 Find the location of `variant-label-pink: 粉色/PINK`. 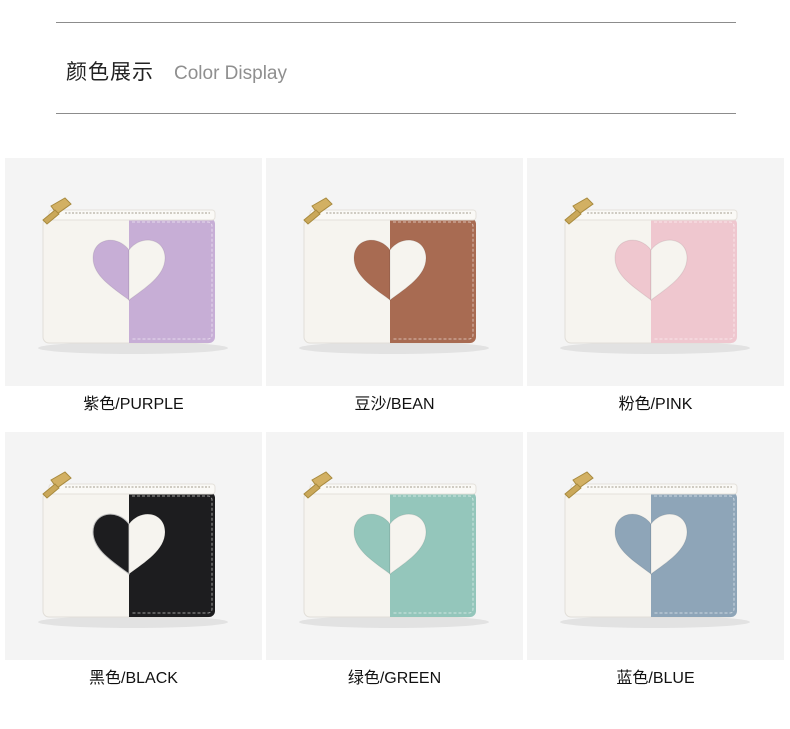

variant-label-pink: 粉色/PINK is located at coordinates (655, 404).